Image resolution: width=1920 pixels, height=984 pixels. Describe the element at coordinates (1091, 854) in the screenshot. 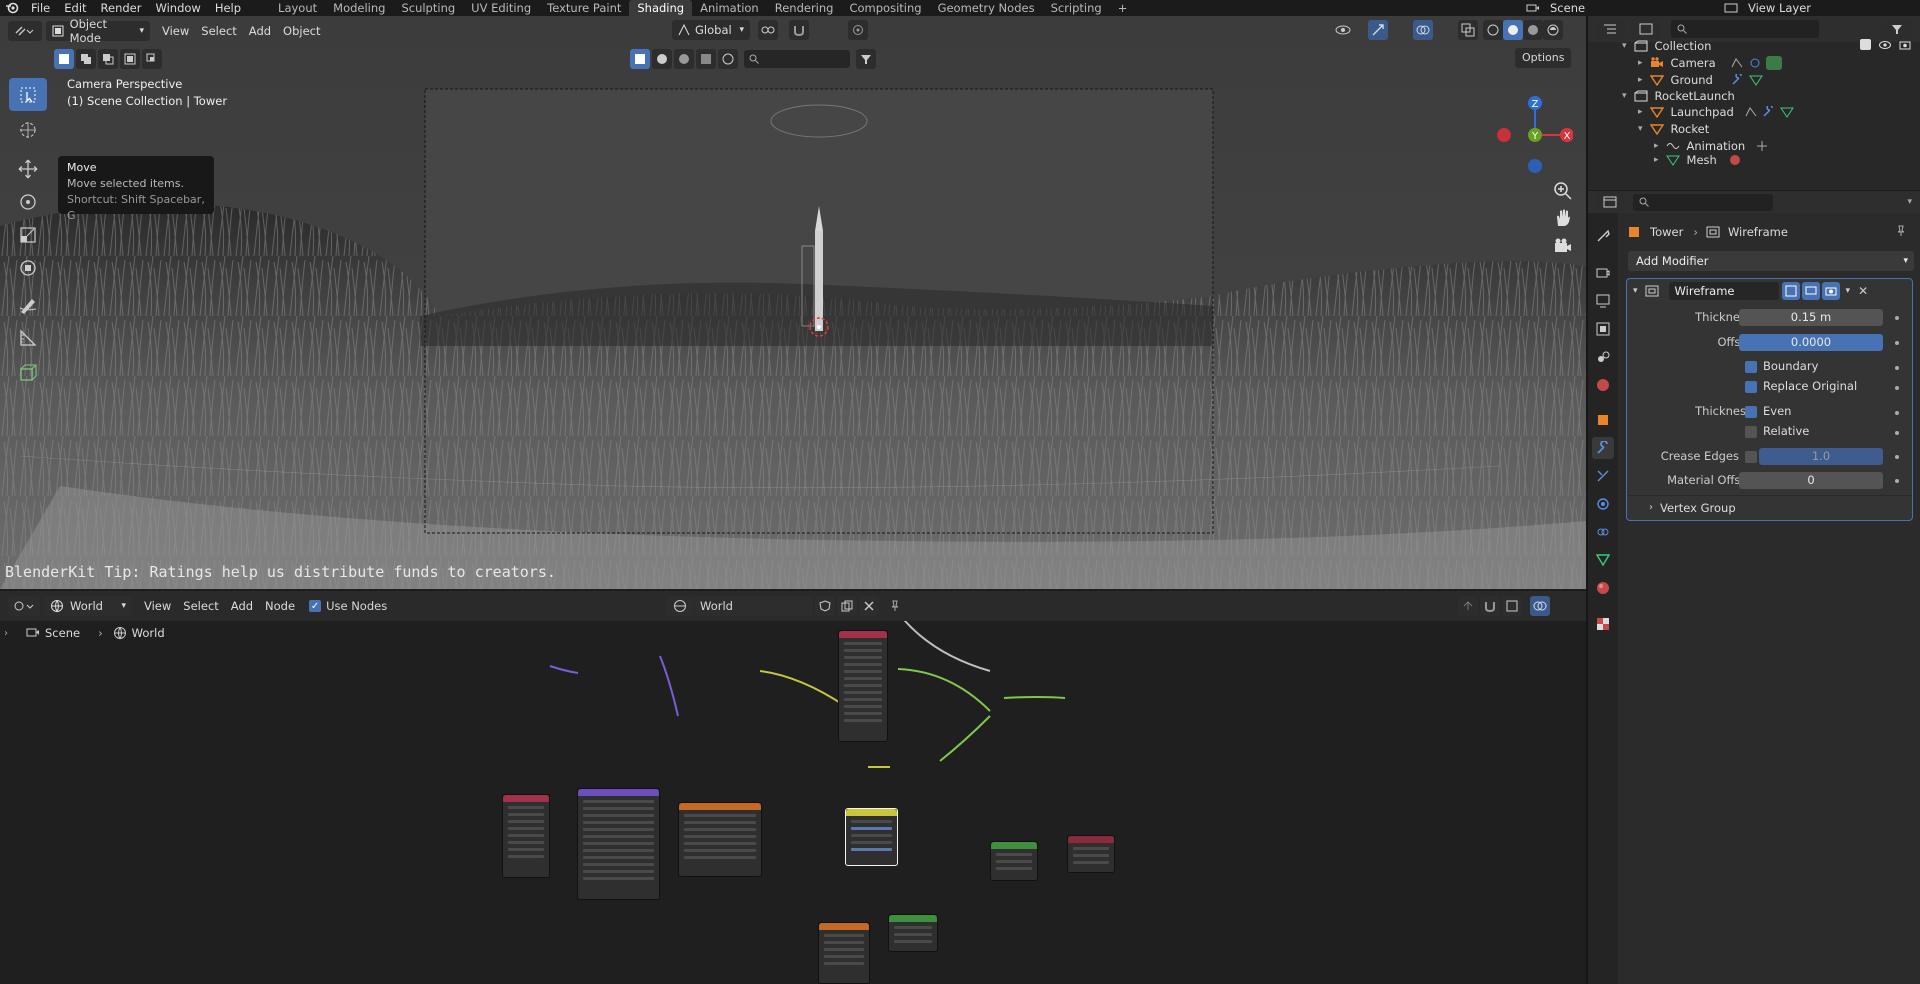

I see `world-output-node` at that location.